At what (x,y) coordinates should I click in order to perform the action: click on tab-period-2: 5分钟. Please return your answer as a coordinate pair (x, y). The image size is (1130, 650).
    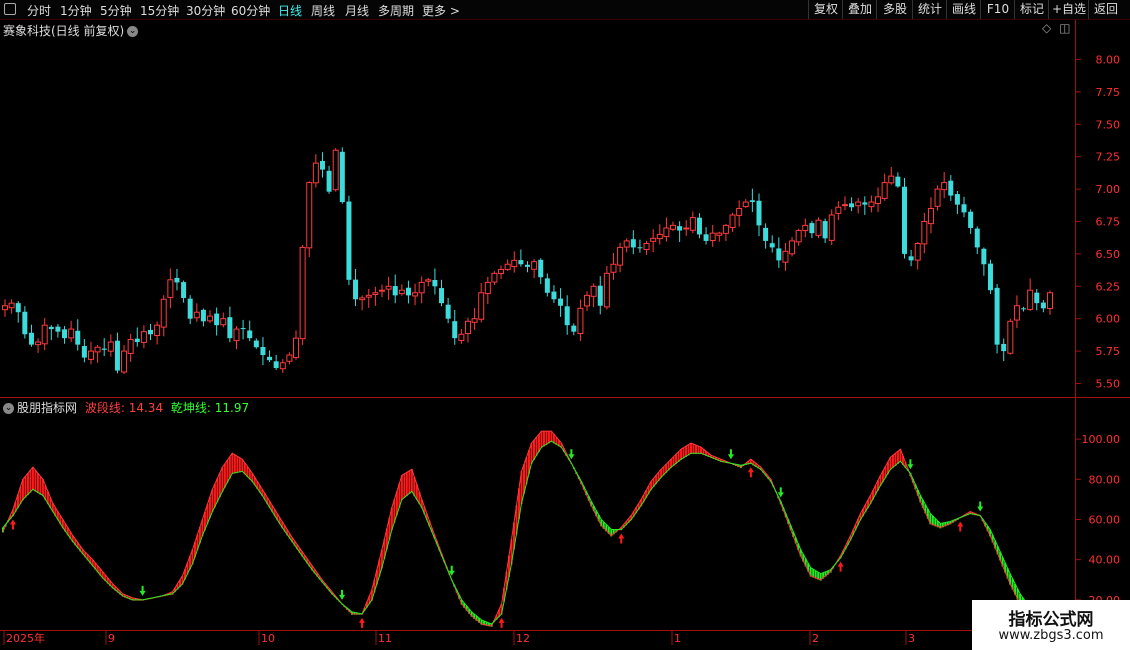
    Looking at the image, I should click on (116, 10).